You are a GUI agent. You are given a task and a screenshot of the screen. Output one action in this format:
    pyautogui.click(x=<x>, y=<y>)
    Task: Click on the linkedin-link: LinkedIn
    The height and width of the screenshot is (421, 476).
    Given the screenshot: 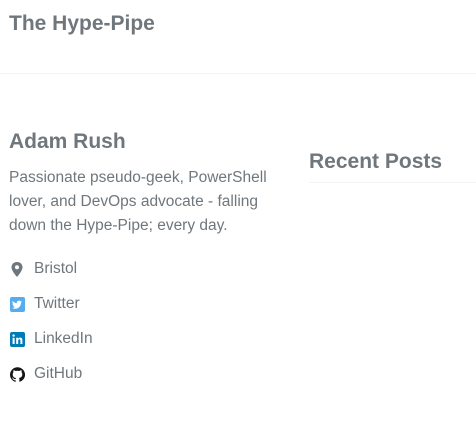 What is the action you would take?
    pyautogui.click(x=51, y=339)
    